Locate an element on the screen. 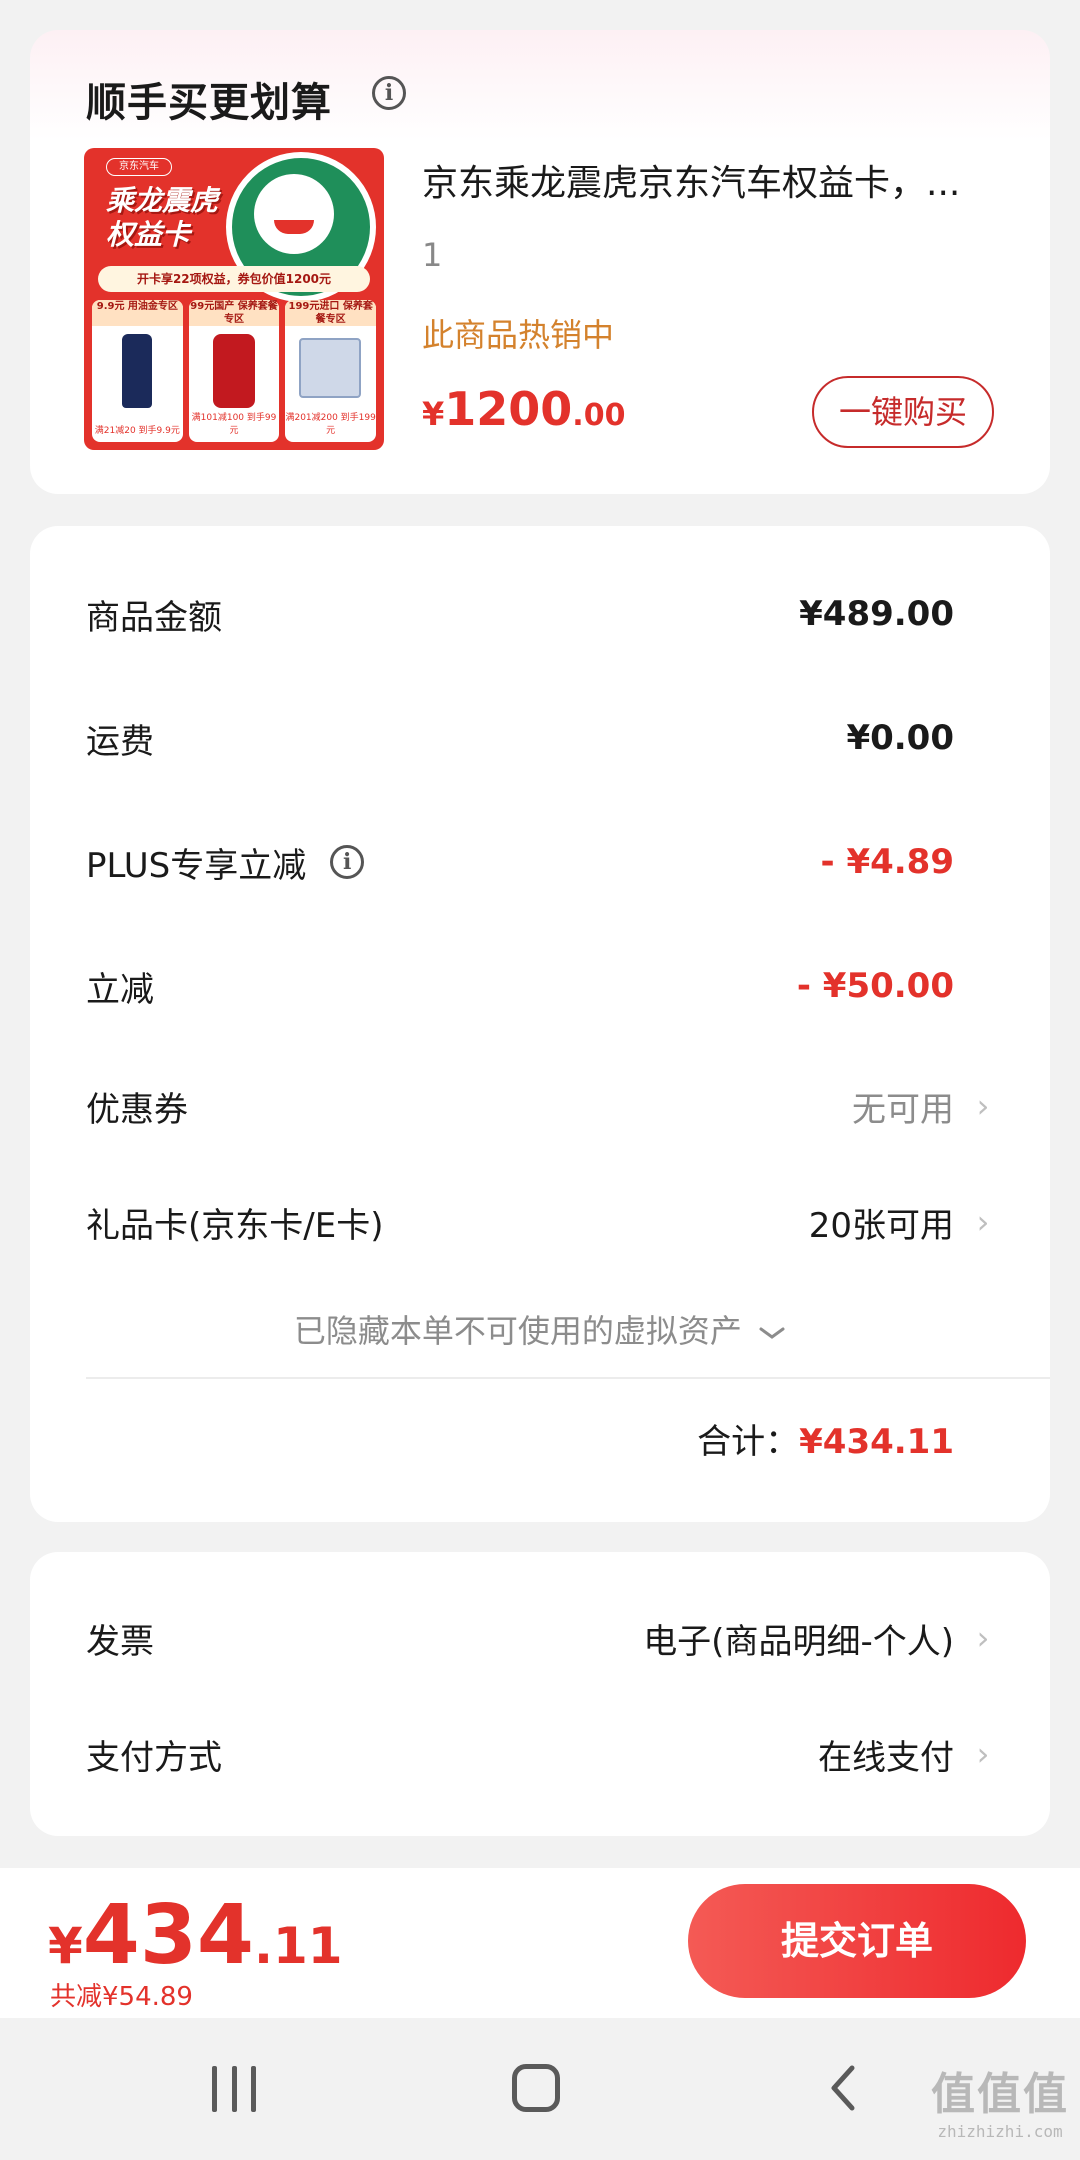  tile-import: 199元进口 保养套餐专区 满201减200 到手199元 is located at coordinates (331, 371).